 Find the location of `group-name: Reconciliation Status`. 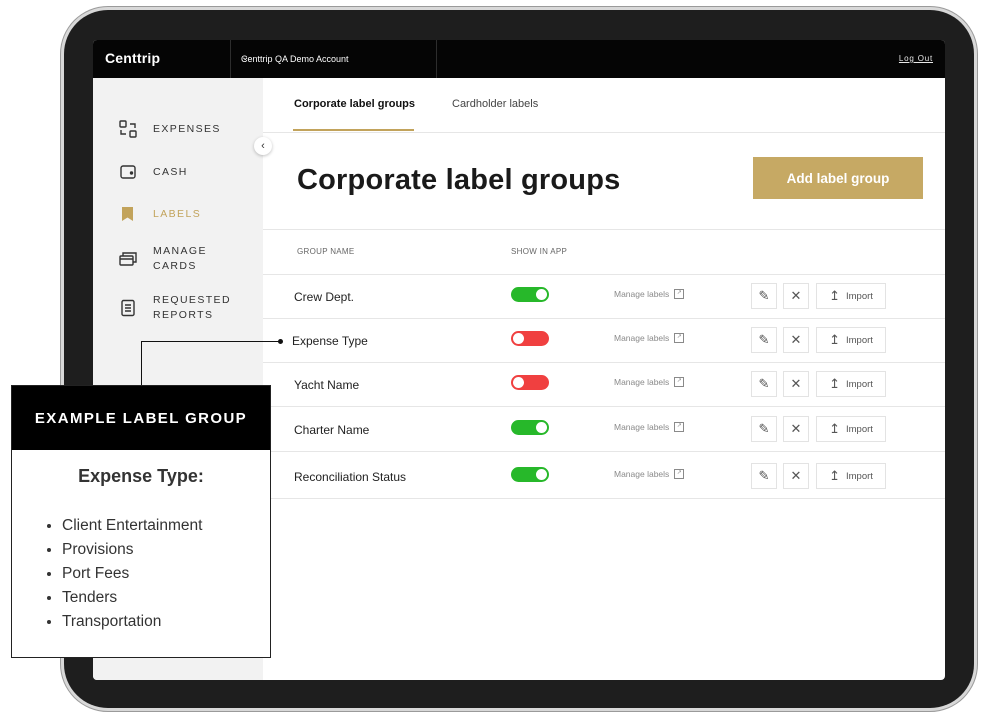

group-name: Reconciliation Status is located at coordinates (350, 477).